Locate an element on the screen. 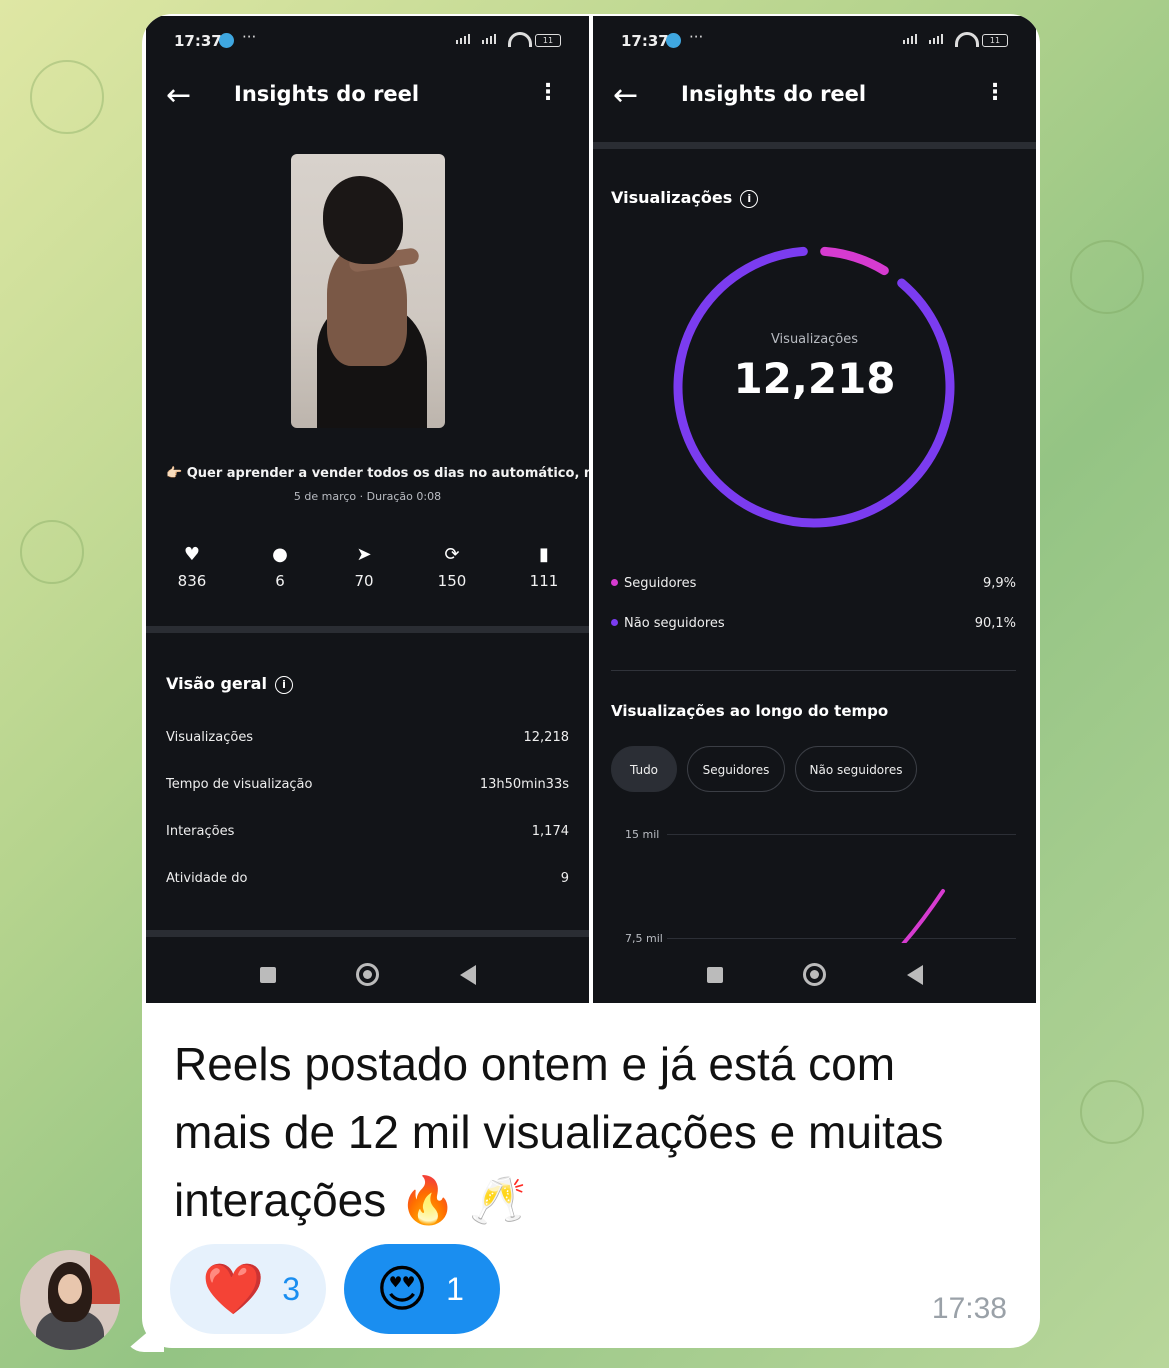  reaction-heart-eyes: 😍 1 is located at coordinates (422, 1289).